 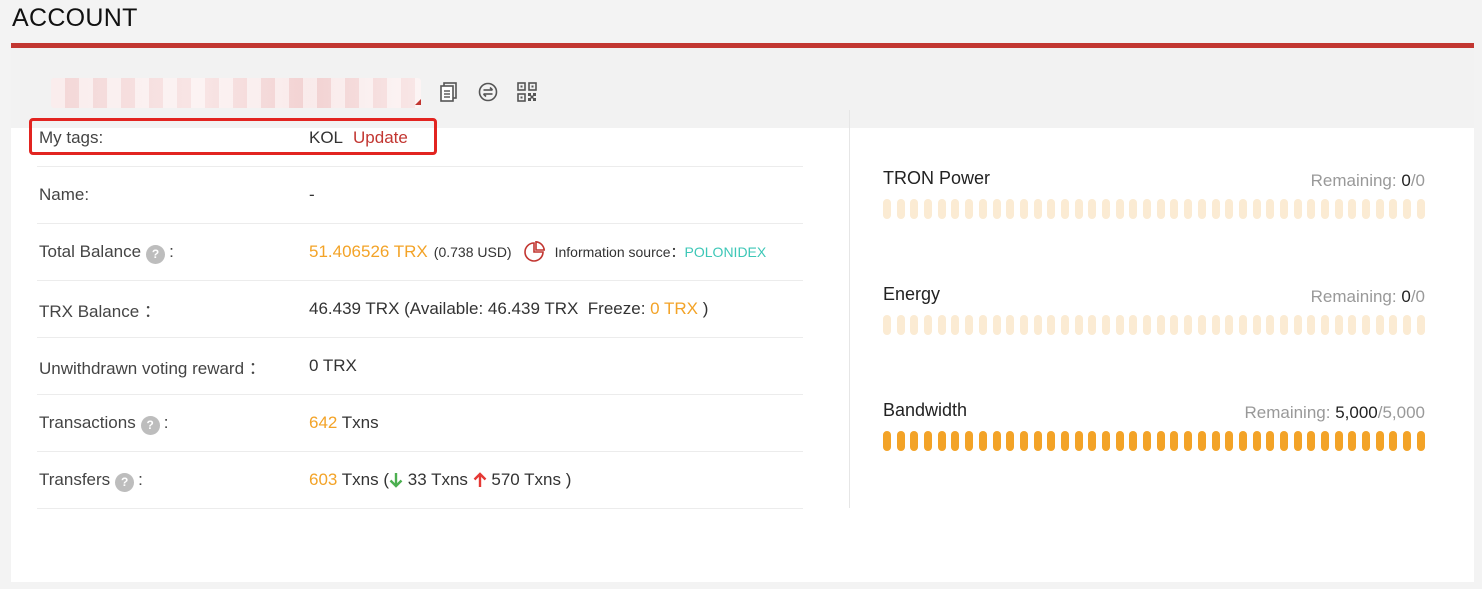 I want to click on resource-title: Energy, so click(x=912, y=294).